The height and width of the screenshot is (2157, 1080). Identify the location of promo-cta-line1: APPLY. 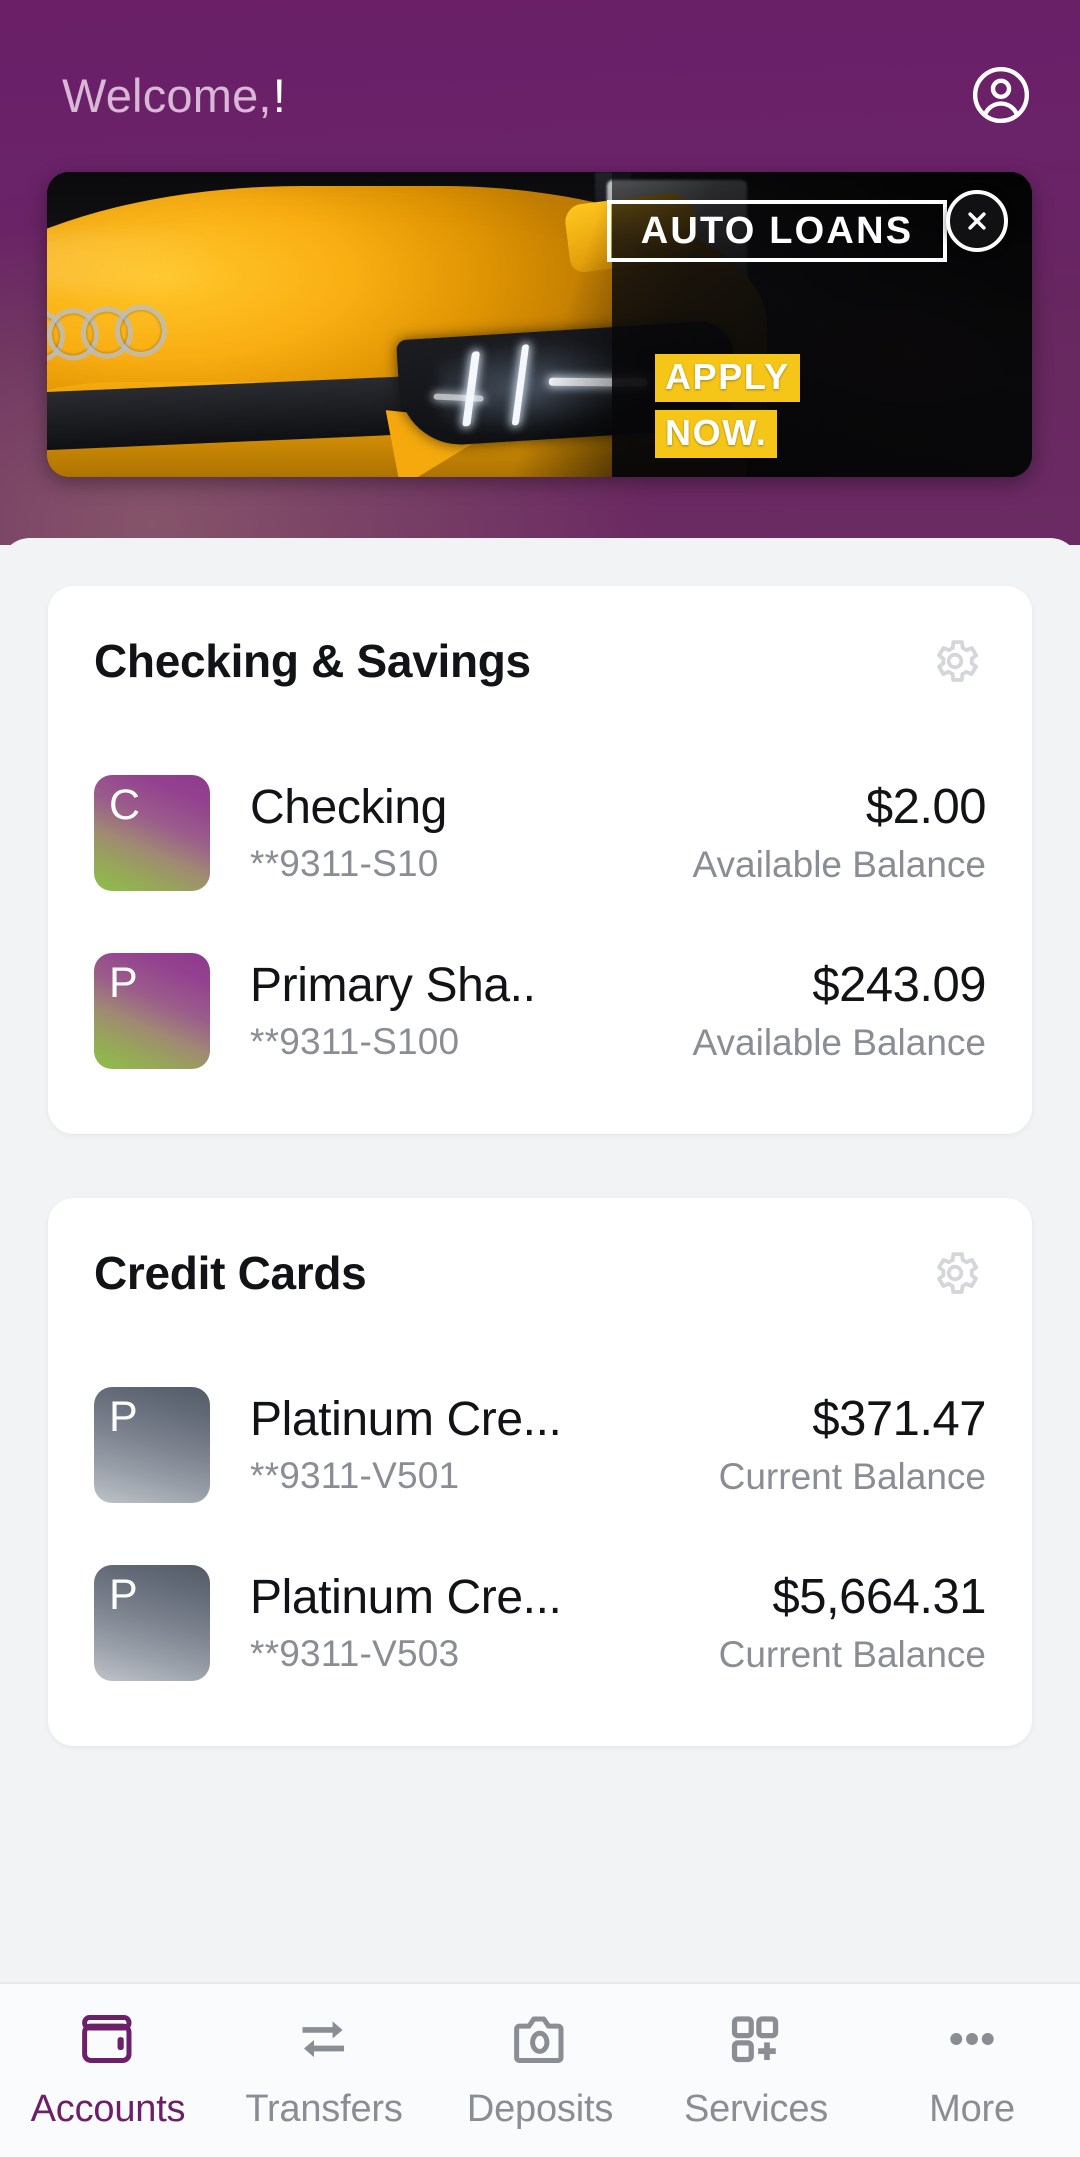
(727, 378).